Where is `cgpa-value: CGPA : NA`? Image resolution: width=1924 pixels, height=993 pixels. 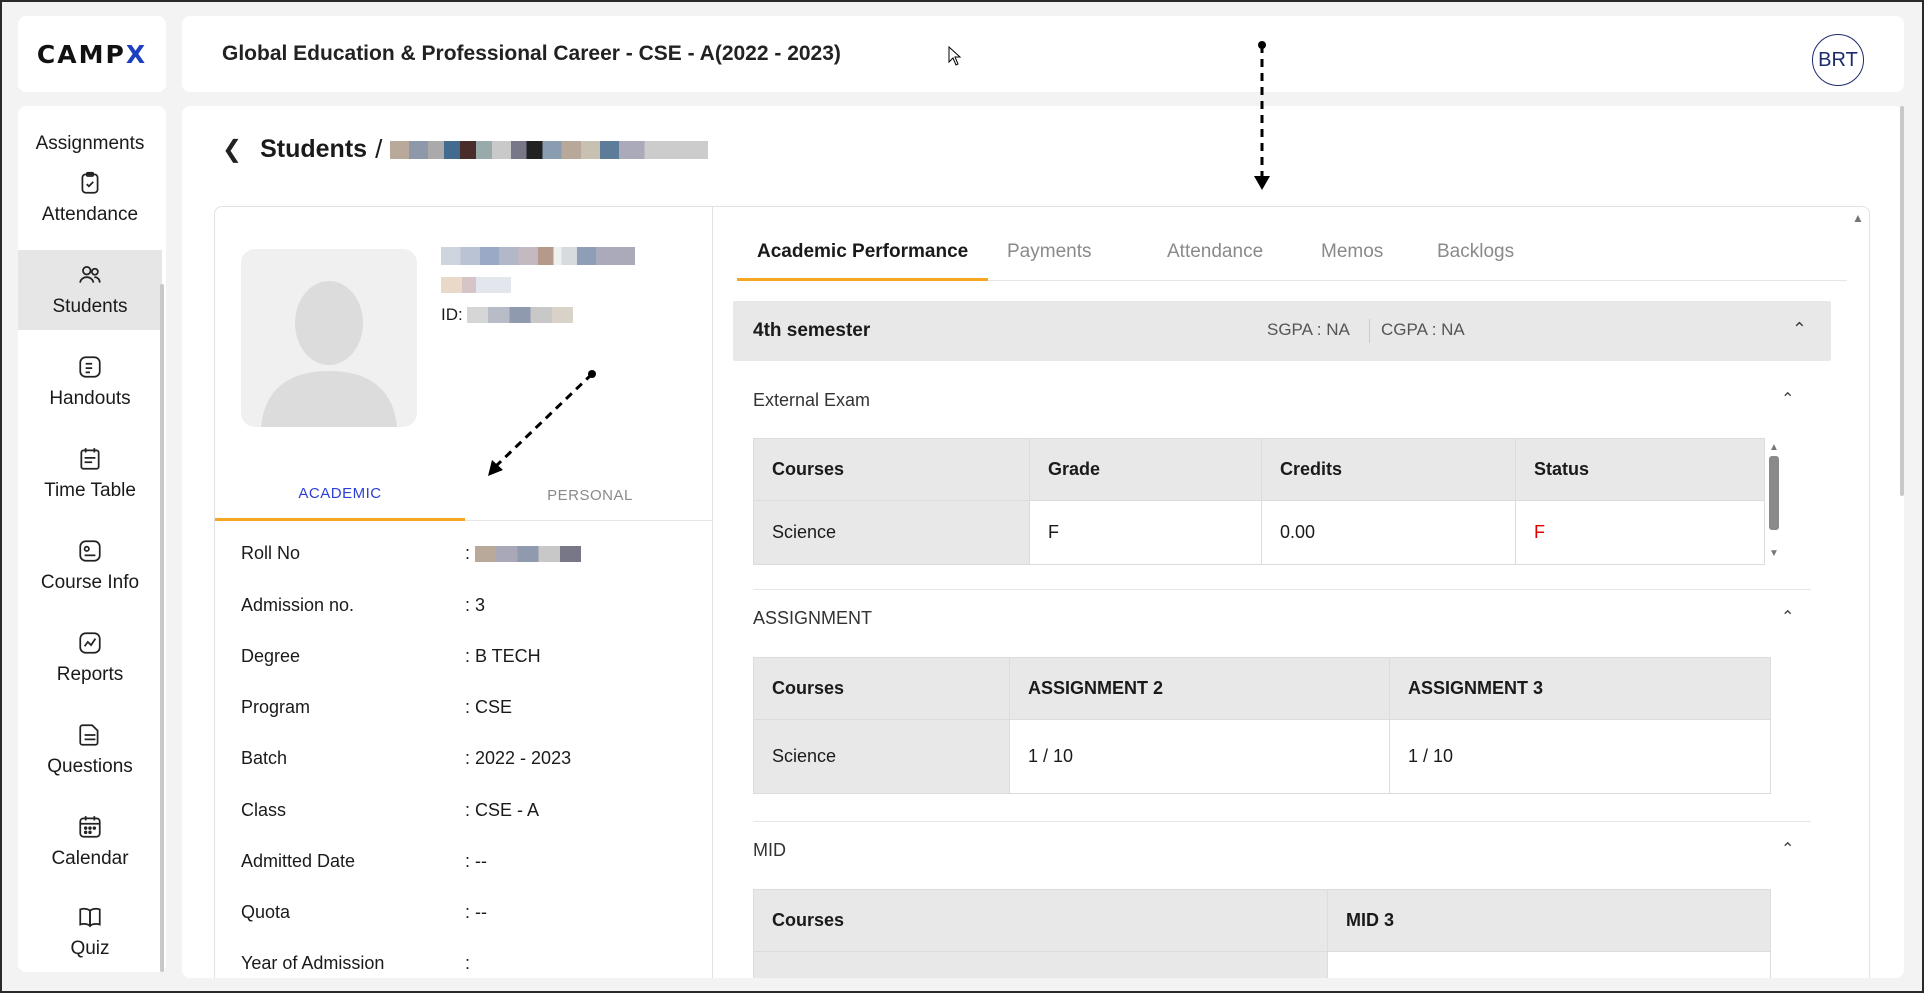
cgpa-value: CGPA : NA is located at coordinates (1423, 329).